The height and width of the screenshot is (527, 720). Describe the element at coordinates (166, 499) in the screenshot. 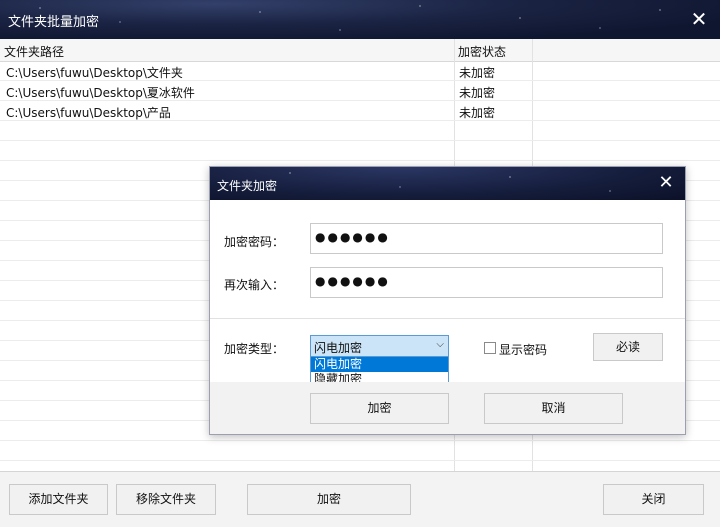

I see `remove-folder-button: 移除文件夹` at that location.